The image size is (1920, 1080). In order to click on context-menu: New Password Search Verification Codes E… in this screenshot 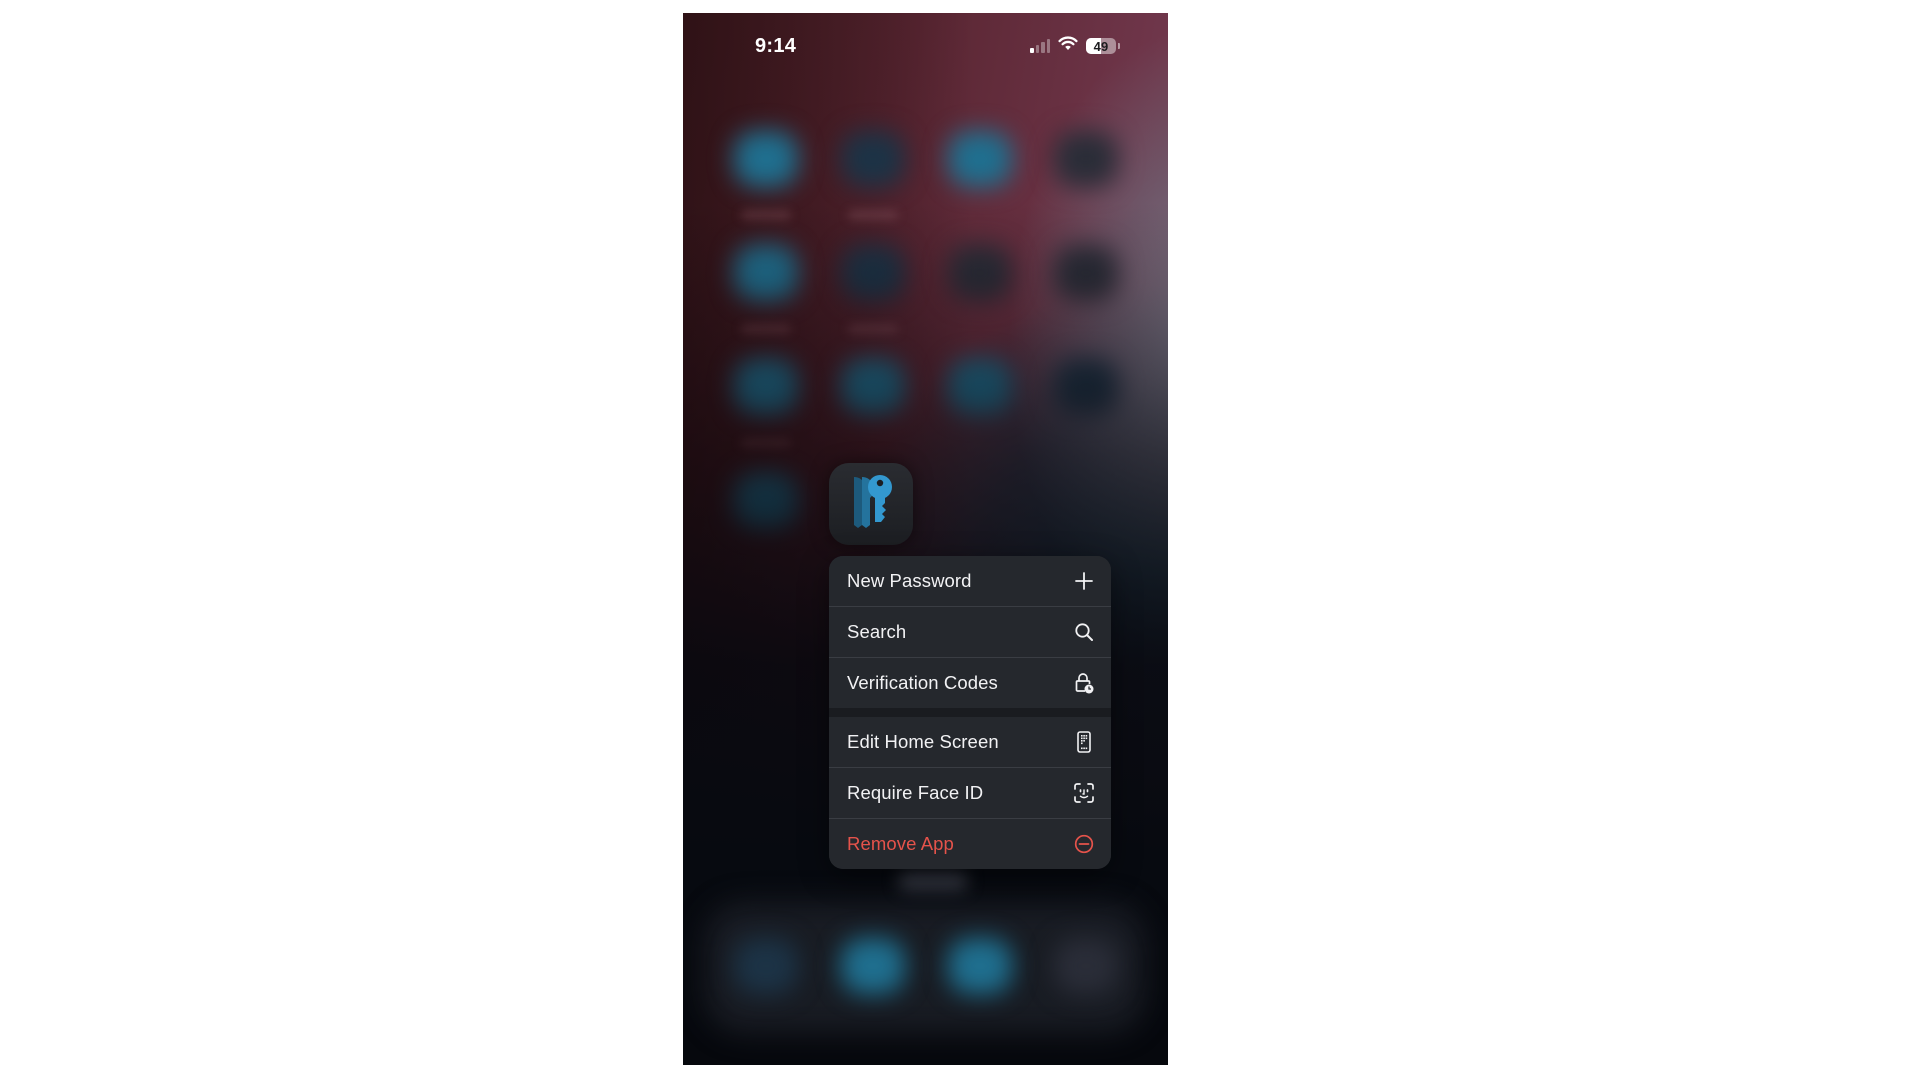, I will do `click(970, 712)`.